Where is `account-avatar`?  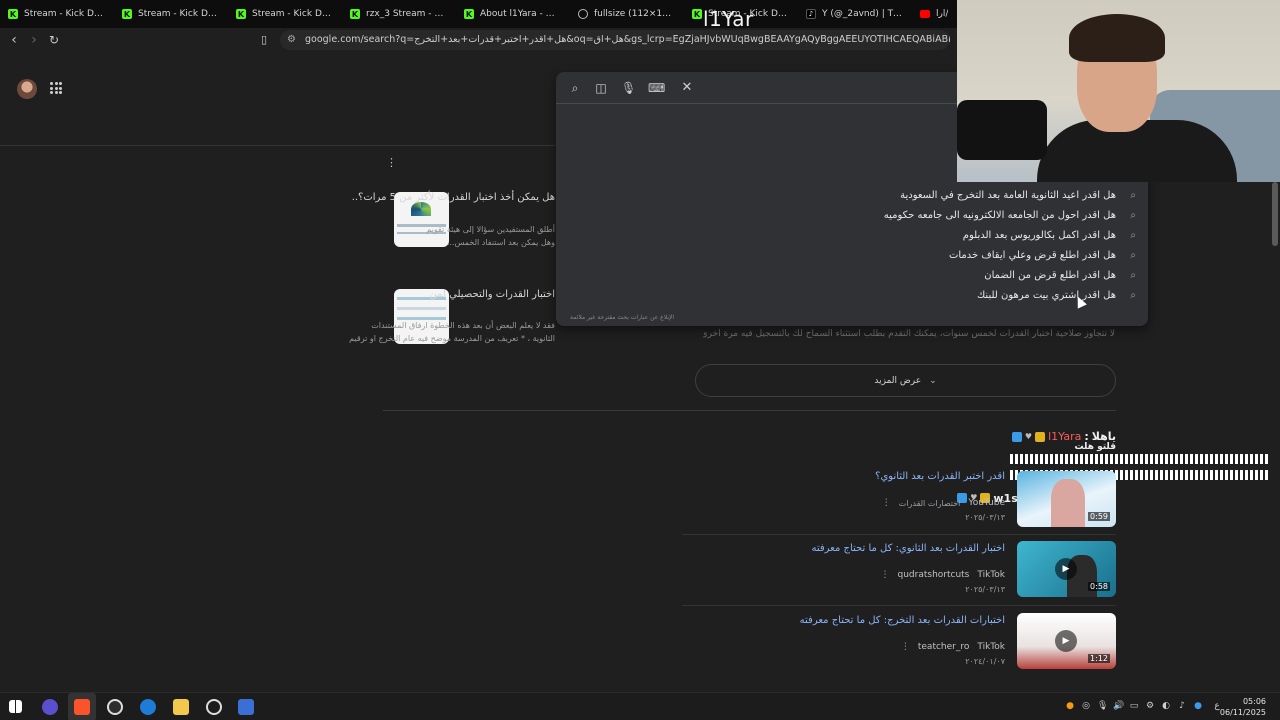
account-avatar is located at coordinates (27, 89).